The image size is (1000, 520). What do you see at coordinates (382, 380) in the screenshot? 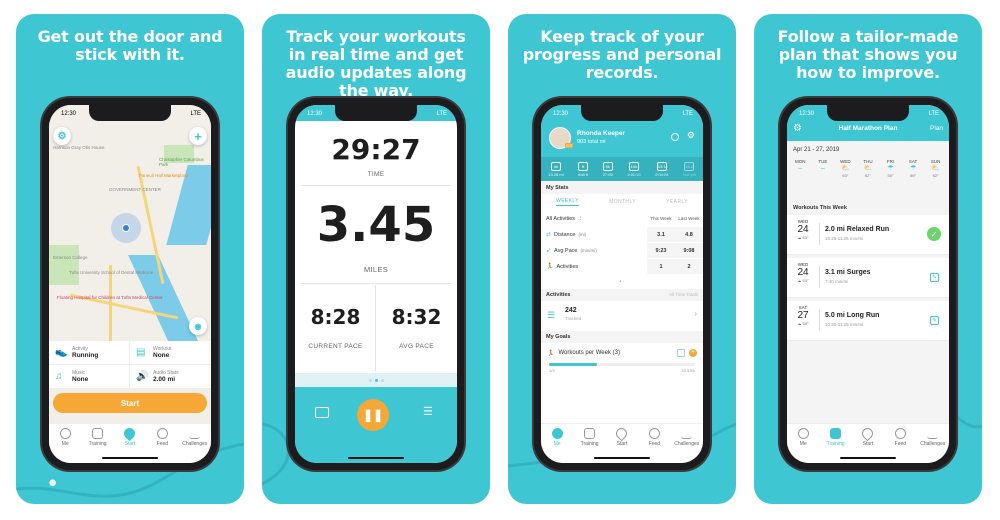
I see `page-dot` at bounding box center [382, 380].